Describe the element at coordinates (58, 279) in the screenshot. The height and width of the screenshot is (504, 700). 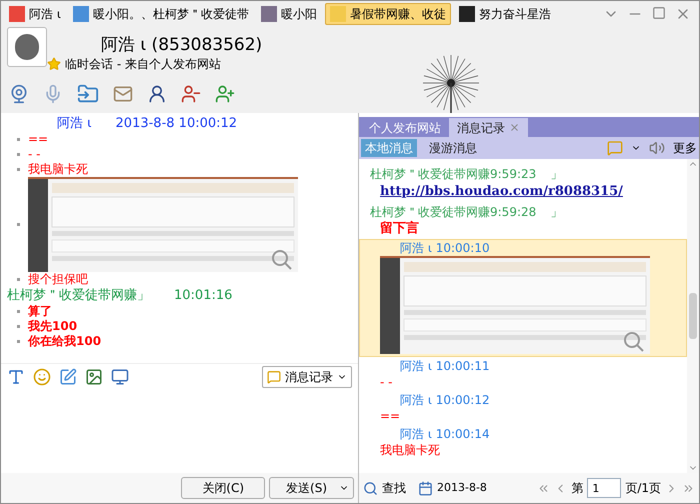
I see `message-text: 搜个担保吧` at that location.